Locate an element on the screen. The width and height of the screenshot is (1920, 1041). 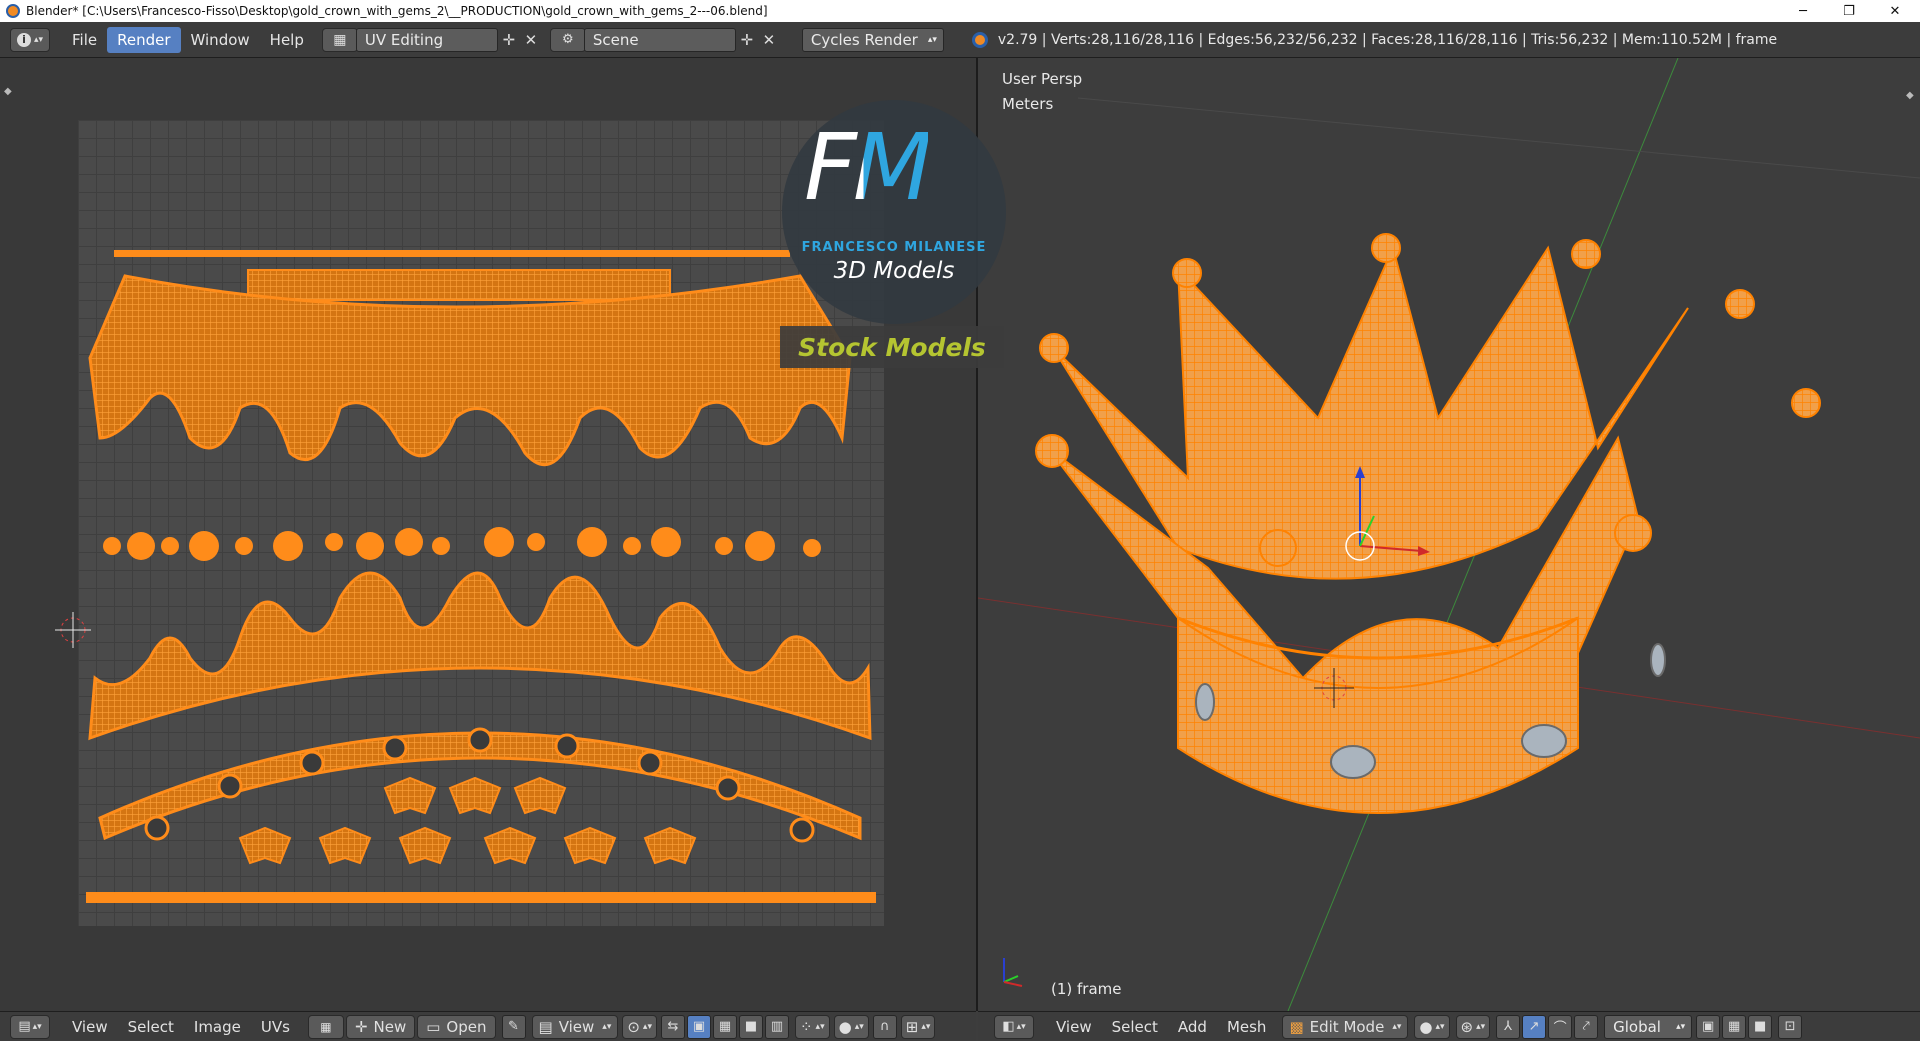
3d-menu-select: Select is located at coordinates (1135, 1027).